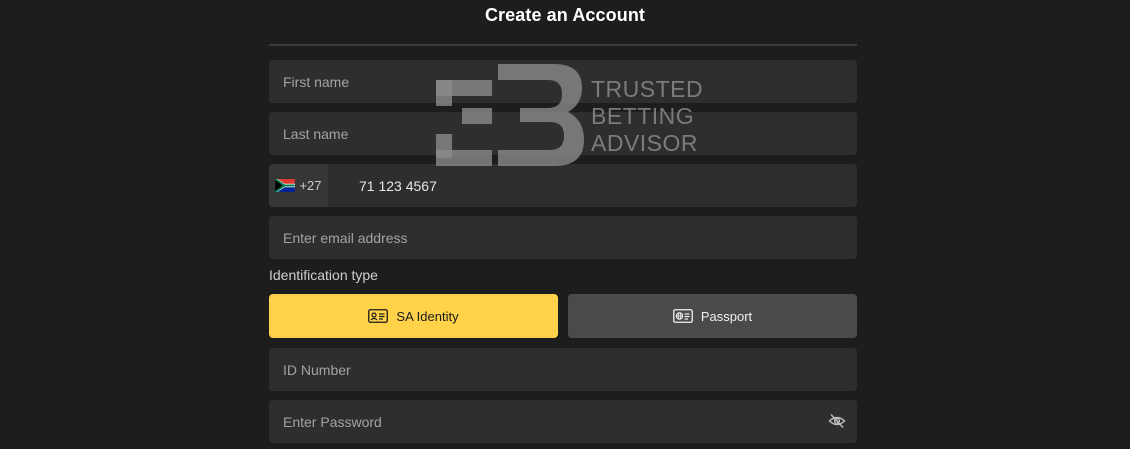  I want to click on id-number-field: ID Number, so click(563, 369).